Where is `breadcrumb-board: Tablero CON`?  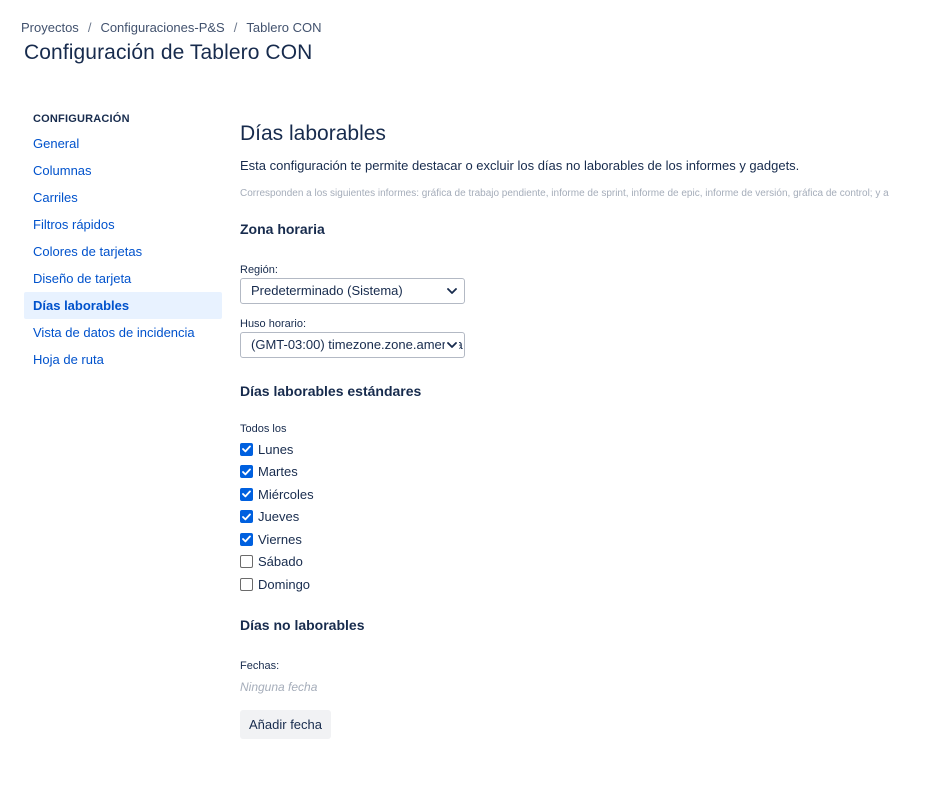 breadcrumb-board: Tablero CON is located at coordinates (283, 27).